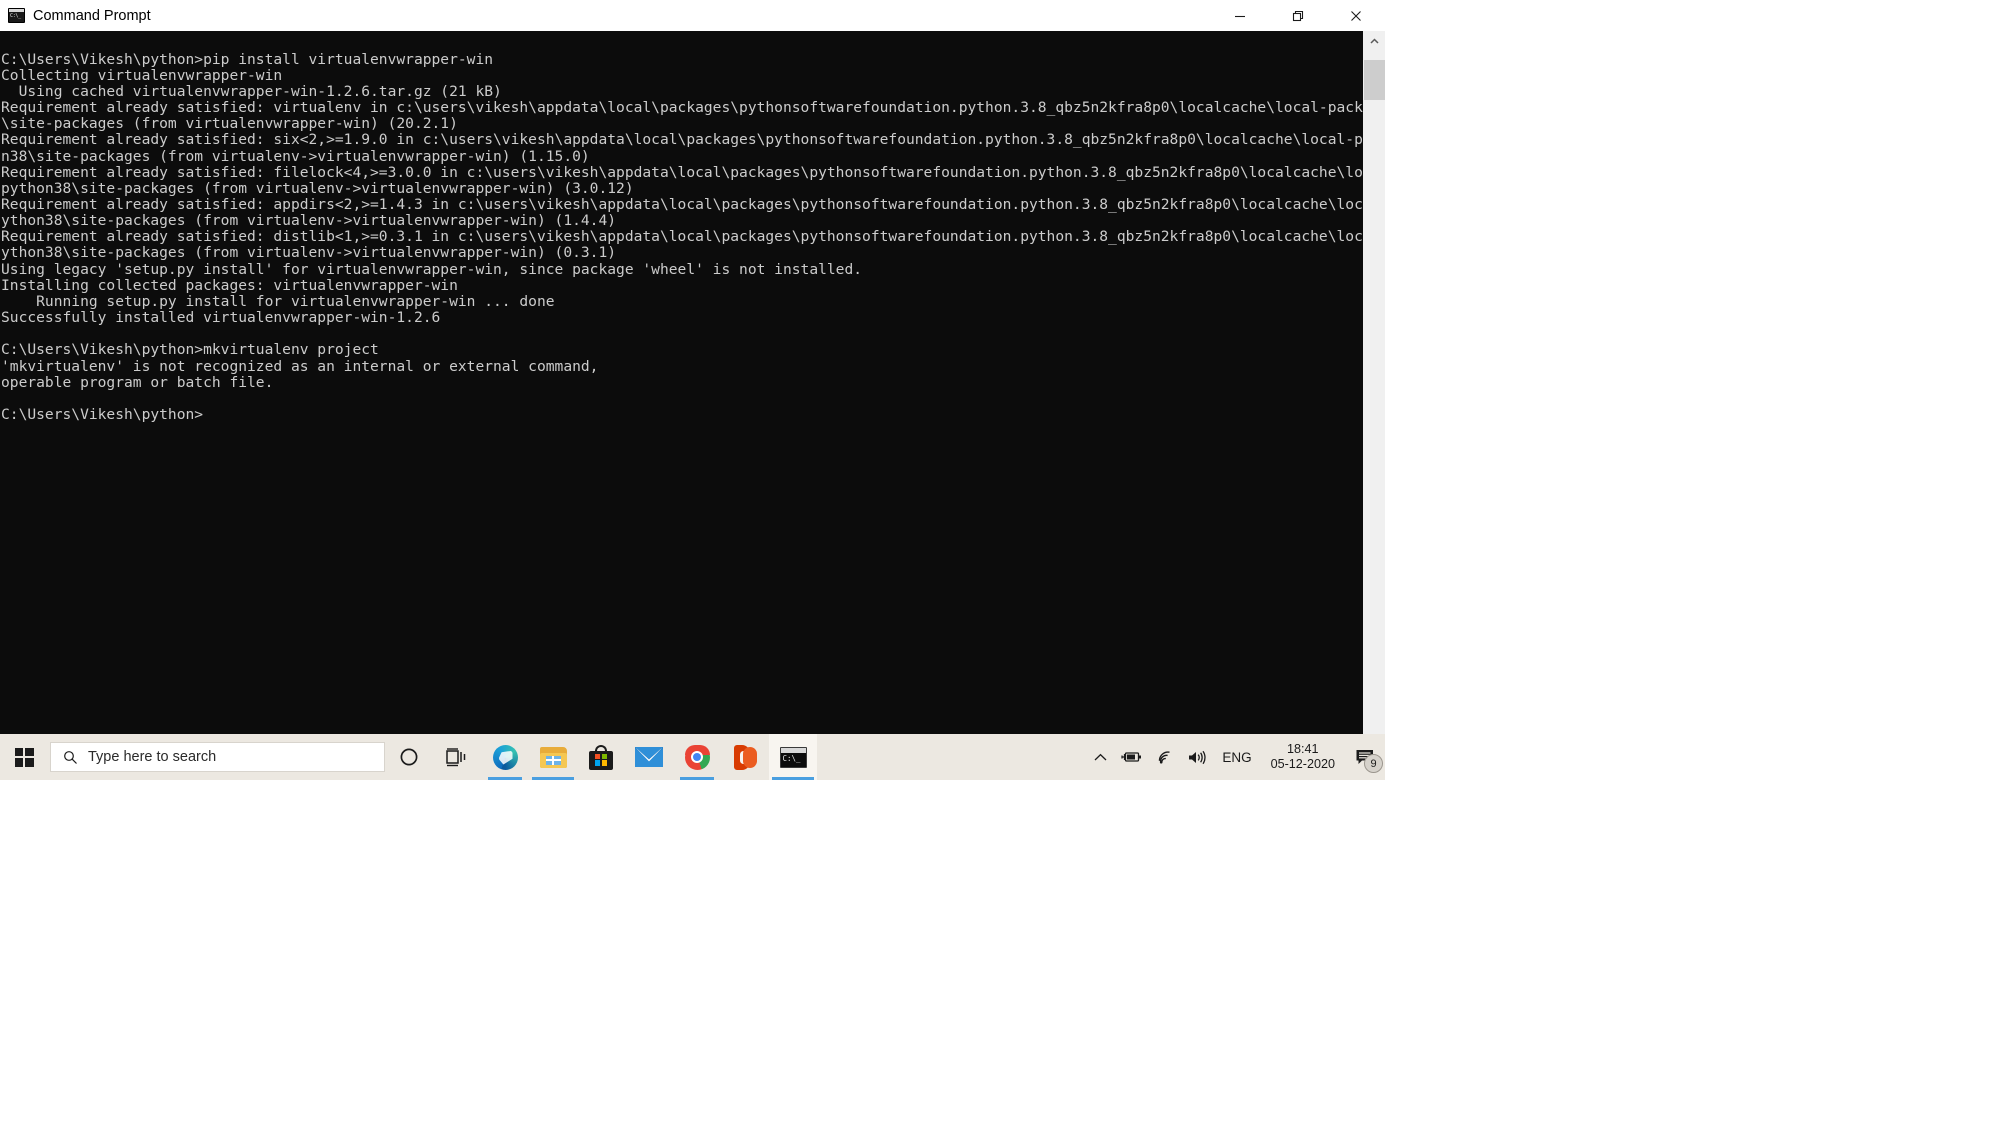 This screenshot has width=2000, height=1125. I want to click on restore-button, so click(1298, 15).